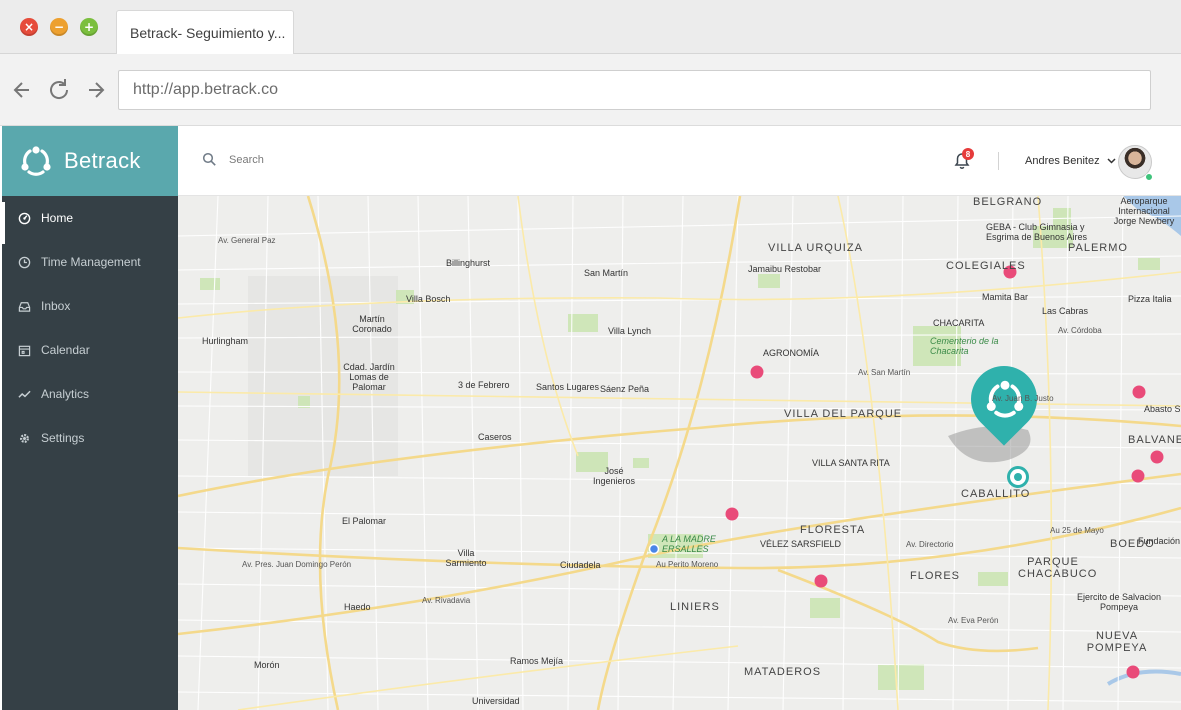 Image resolution: width=1181 pixels, height=710 pixels. What do you see at coordinates (959, 323) in the screenshot?
I see `map-label-chacarita: CHACARITA` at bounding box center [959, 323].